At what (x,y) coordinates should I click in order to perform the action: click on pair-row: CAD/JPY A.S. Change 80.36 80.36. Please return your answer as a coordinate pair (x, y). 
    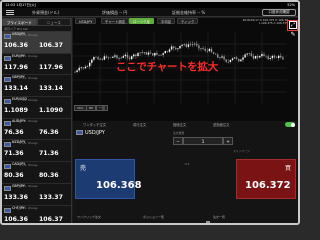
    Looking at the image, I should click on (36, 173).